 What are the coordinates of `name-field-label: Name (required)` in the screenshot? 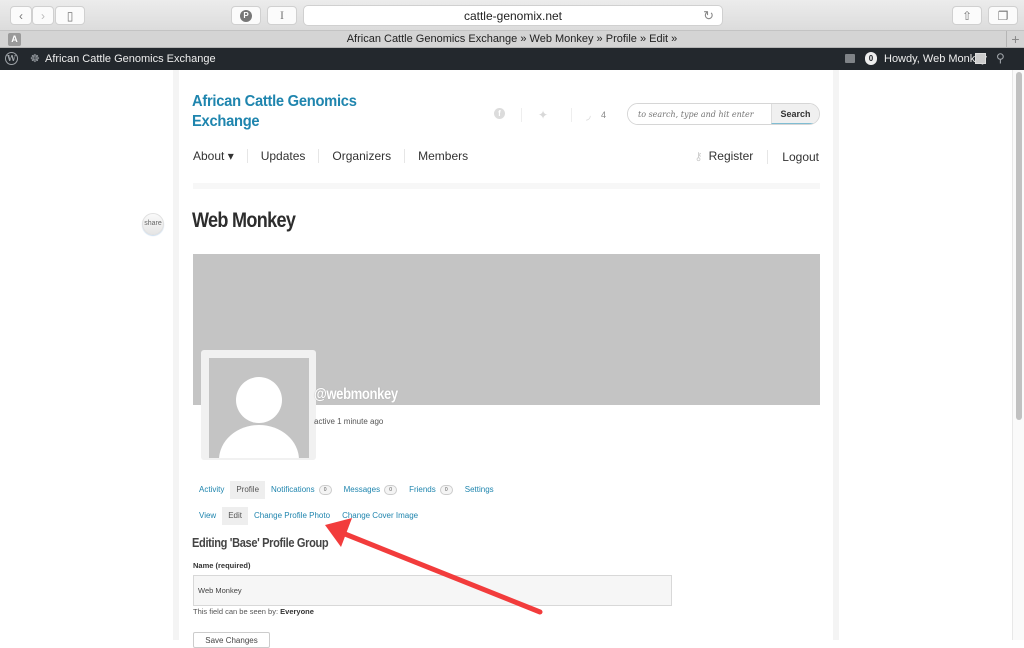 It's located at (222, 565).